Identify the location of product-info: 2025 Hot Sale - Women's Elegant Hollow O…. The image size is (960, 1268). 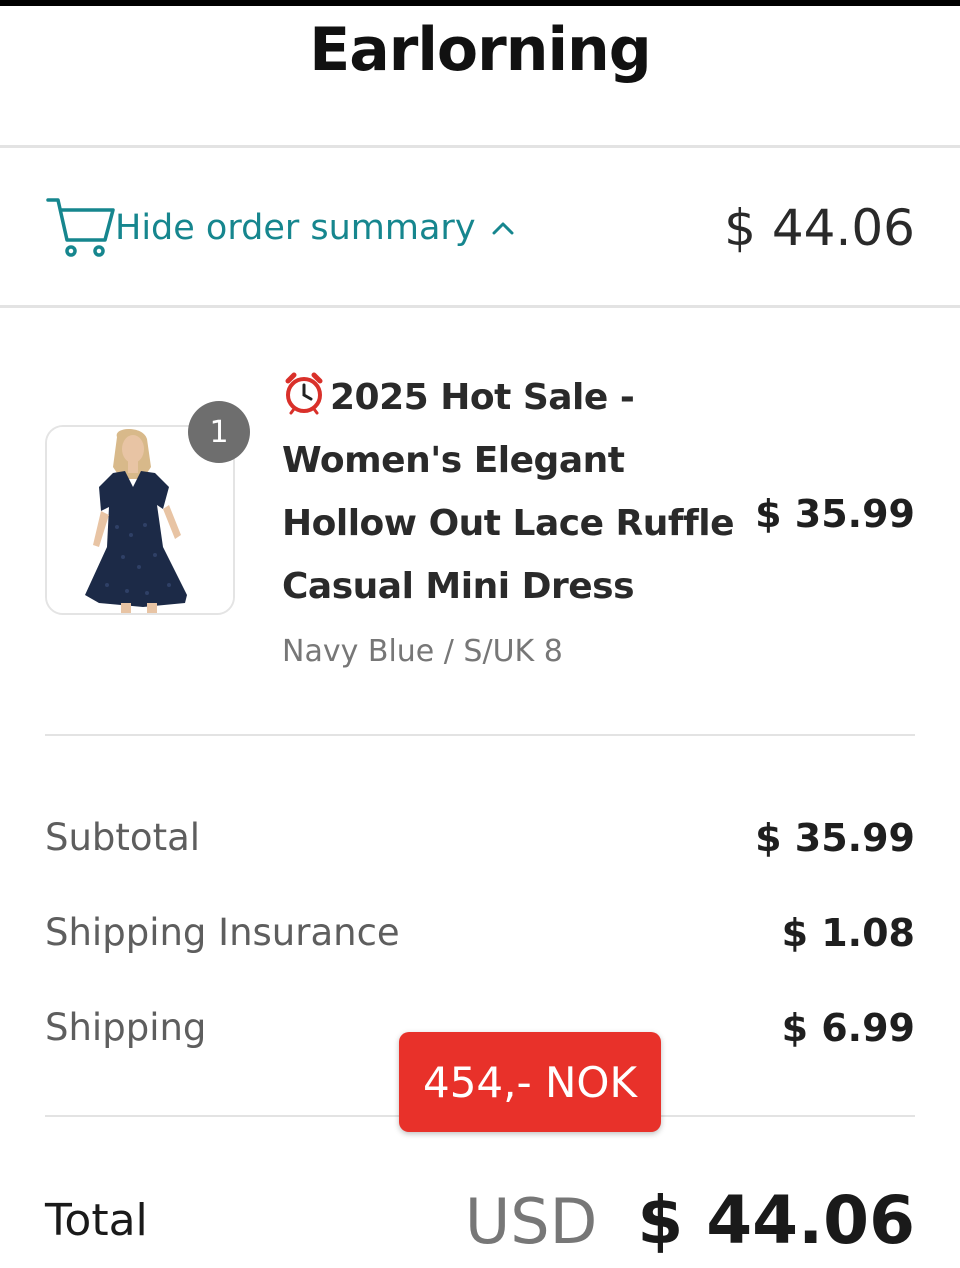
(512, 517).